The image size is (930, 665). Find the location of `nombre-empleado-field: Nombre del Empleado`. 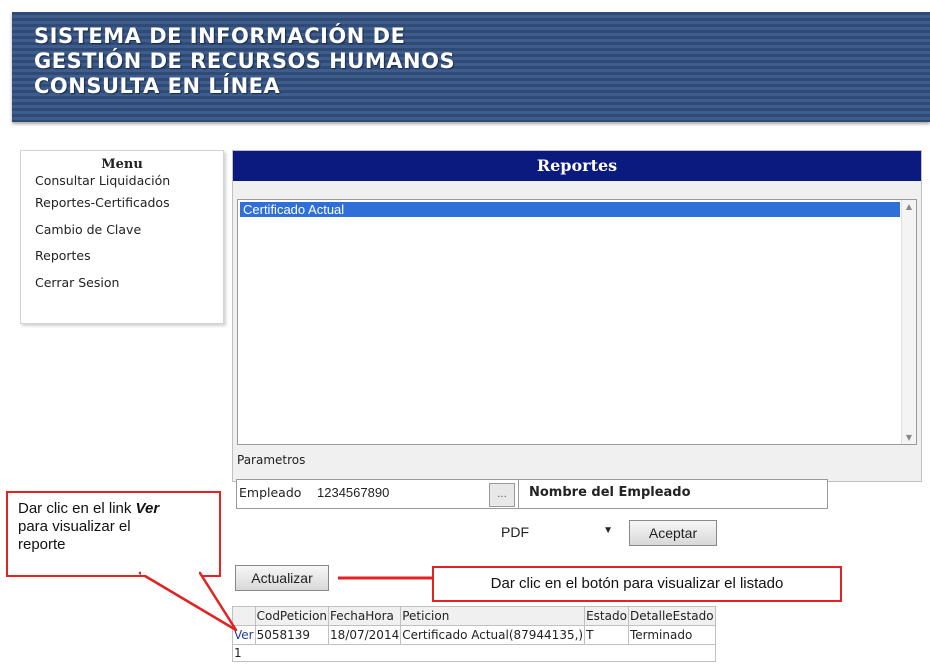

nombre-empleado-field: Nombre del Empleado is located at coordinates (673, 494).